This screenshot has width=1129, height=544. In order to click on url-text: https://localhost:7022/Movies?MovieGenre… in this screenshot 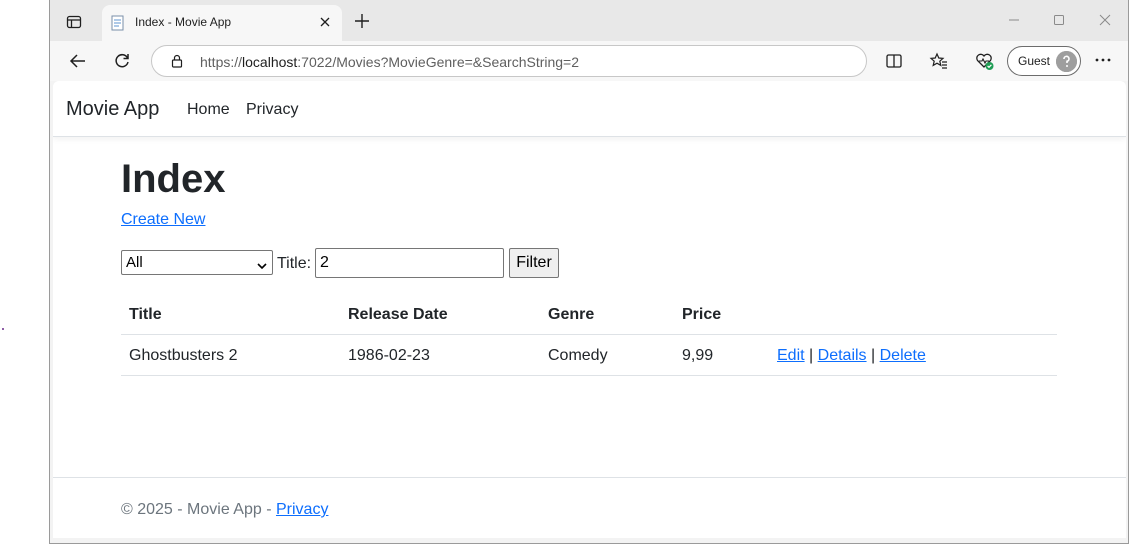, I will do `click(389, 62)`.